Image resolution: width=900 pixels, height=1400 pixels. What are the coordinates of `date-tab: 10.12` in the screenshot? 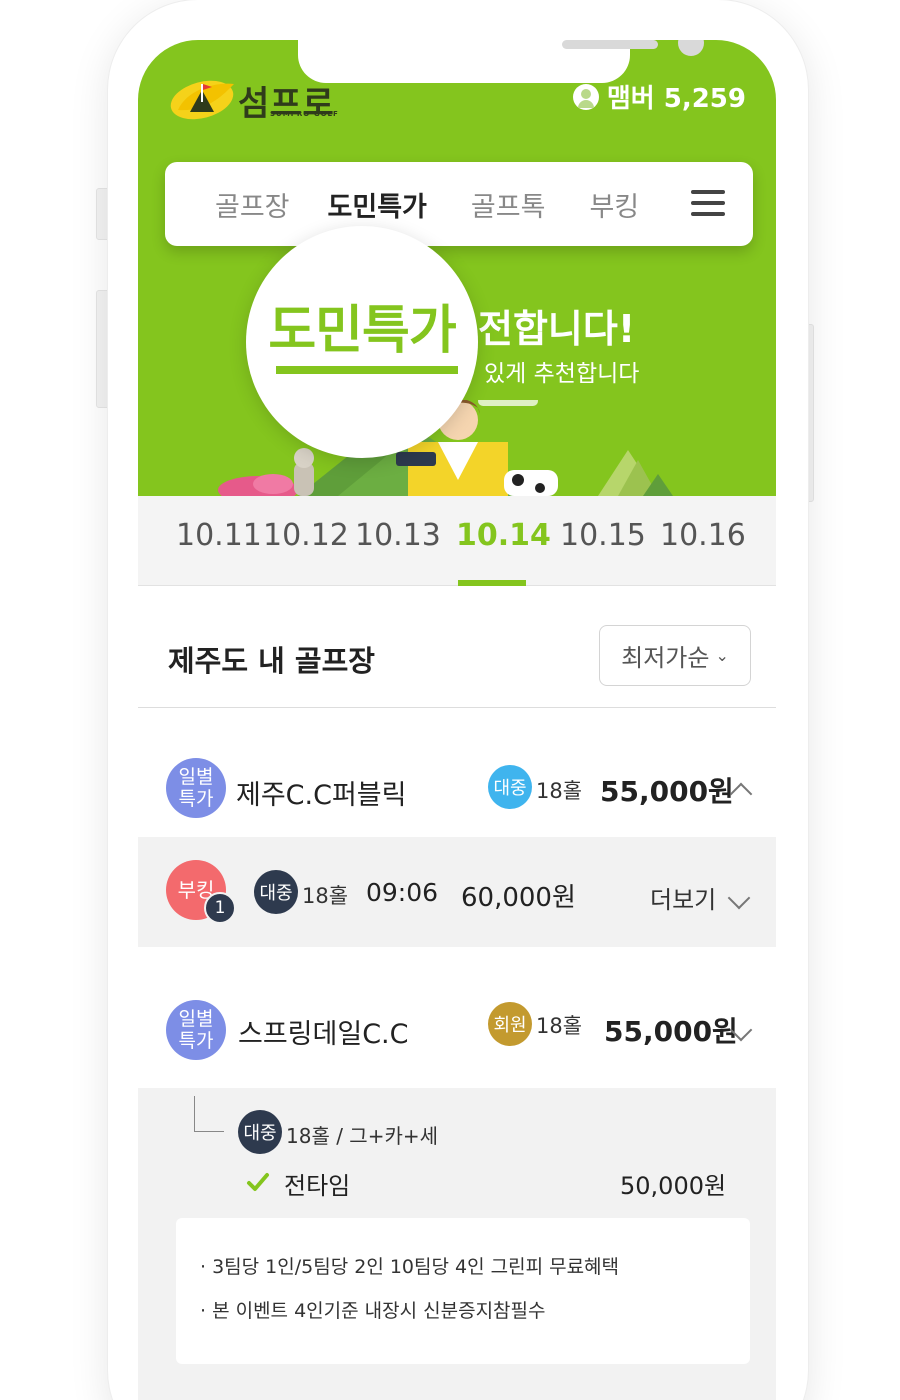 It's located at (306, 535).